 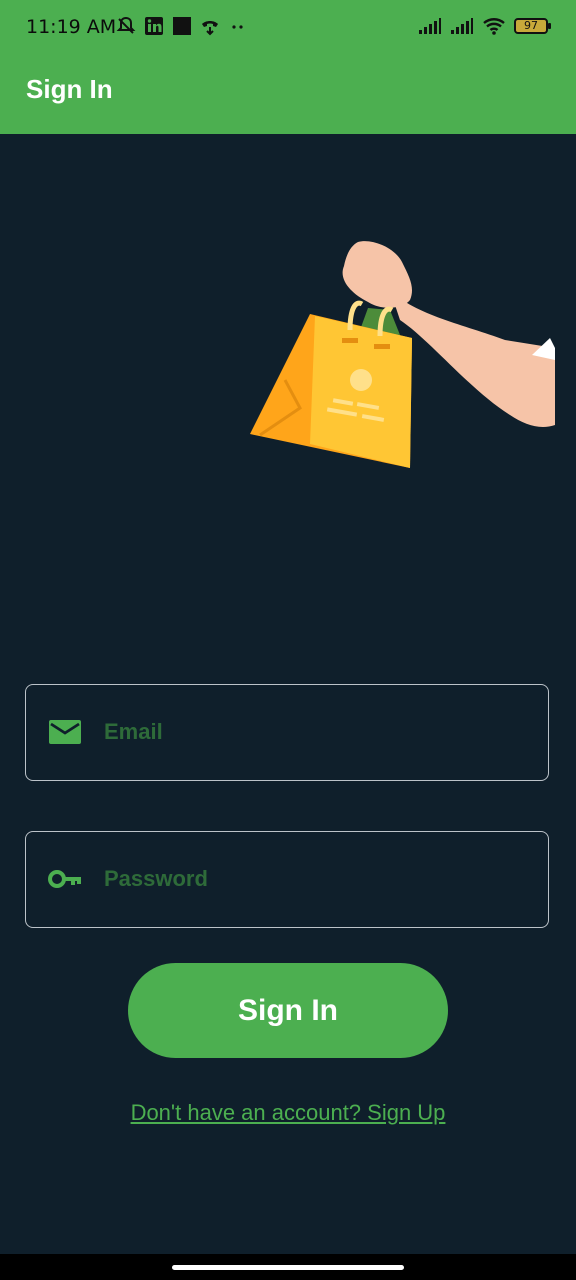 What do you see at coordinates (156, 878) in the screenshot?
I see `password-placeholder: Password` at bounding box center [156, 878].